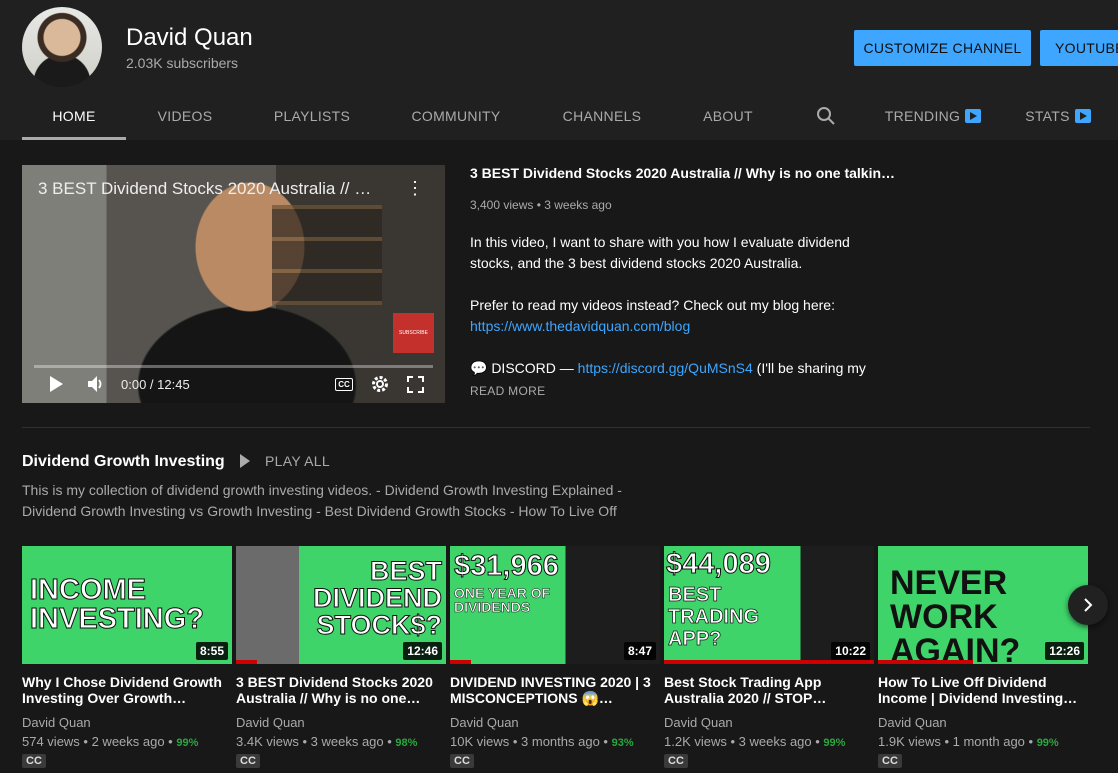  What do you see at coordinates (507, 566) in the screenshot?
I see `thumbnail-text: $31,966` at bounding box center [507, 566].